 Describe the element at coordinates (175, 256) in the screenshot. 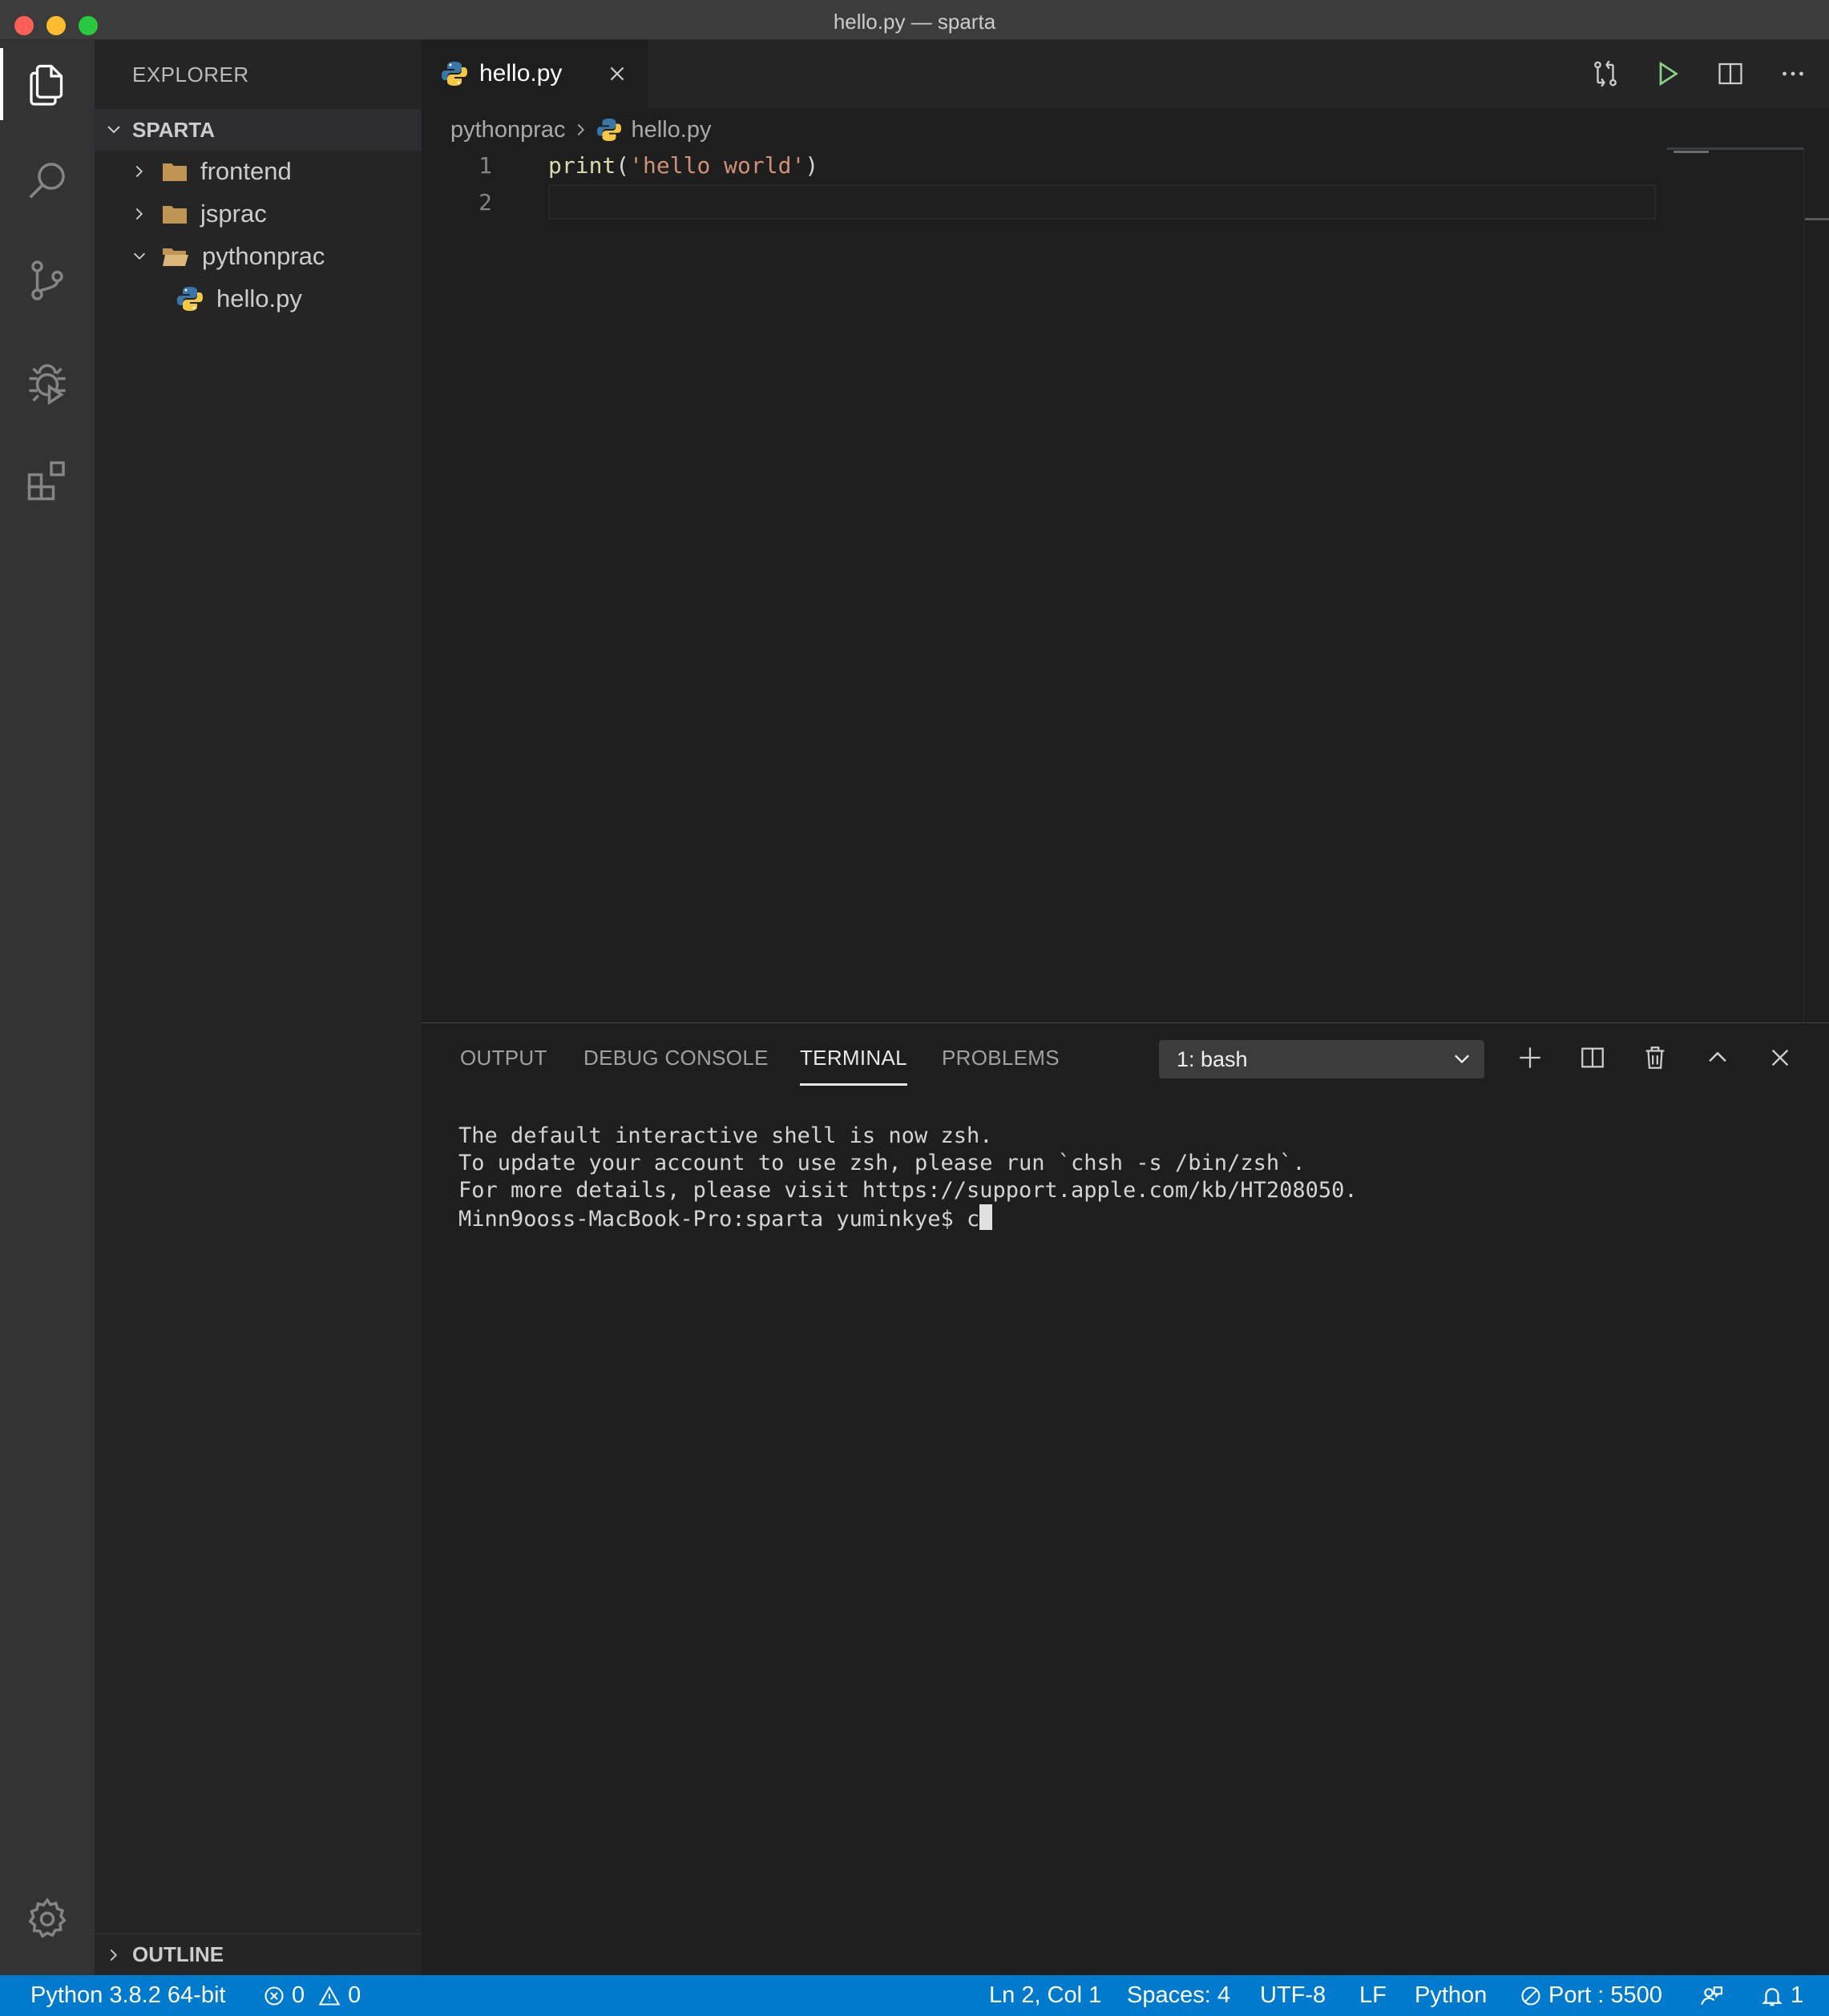

I see `folder-open-icon` at that location.